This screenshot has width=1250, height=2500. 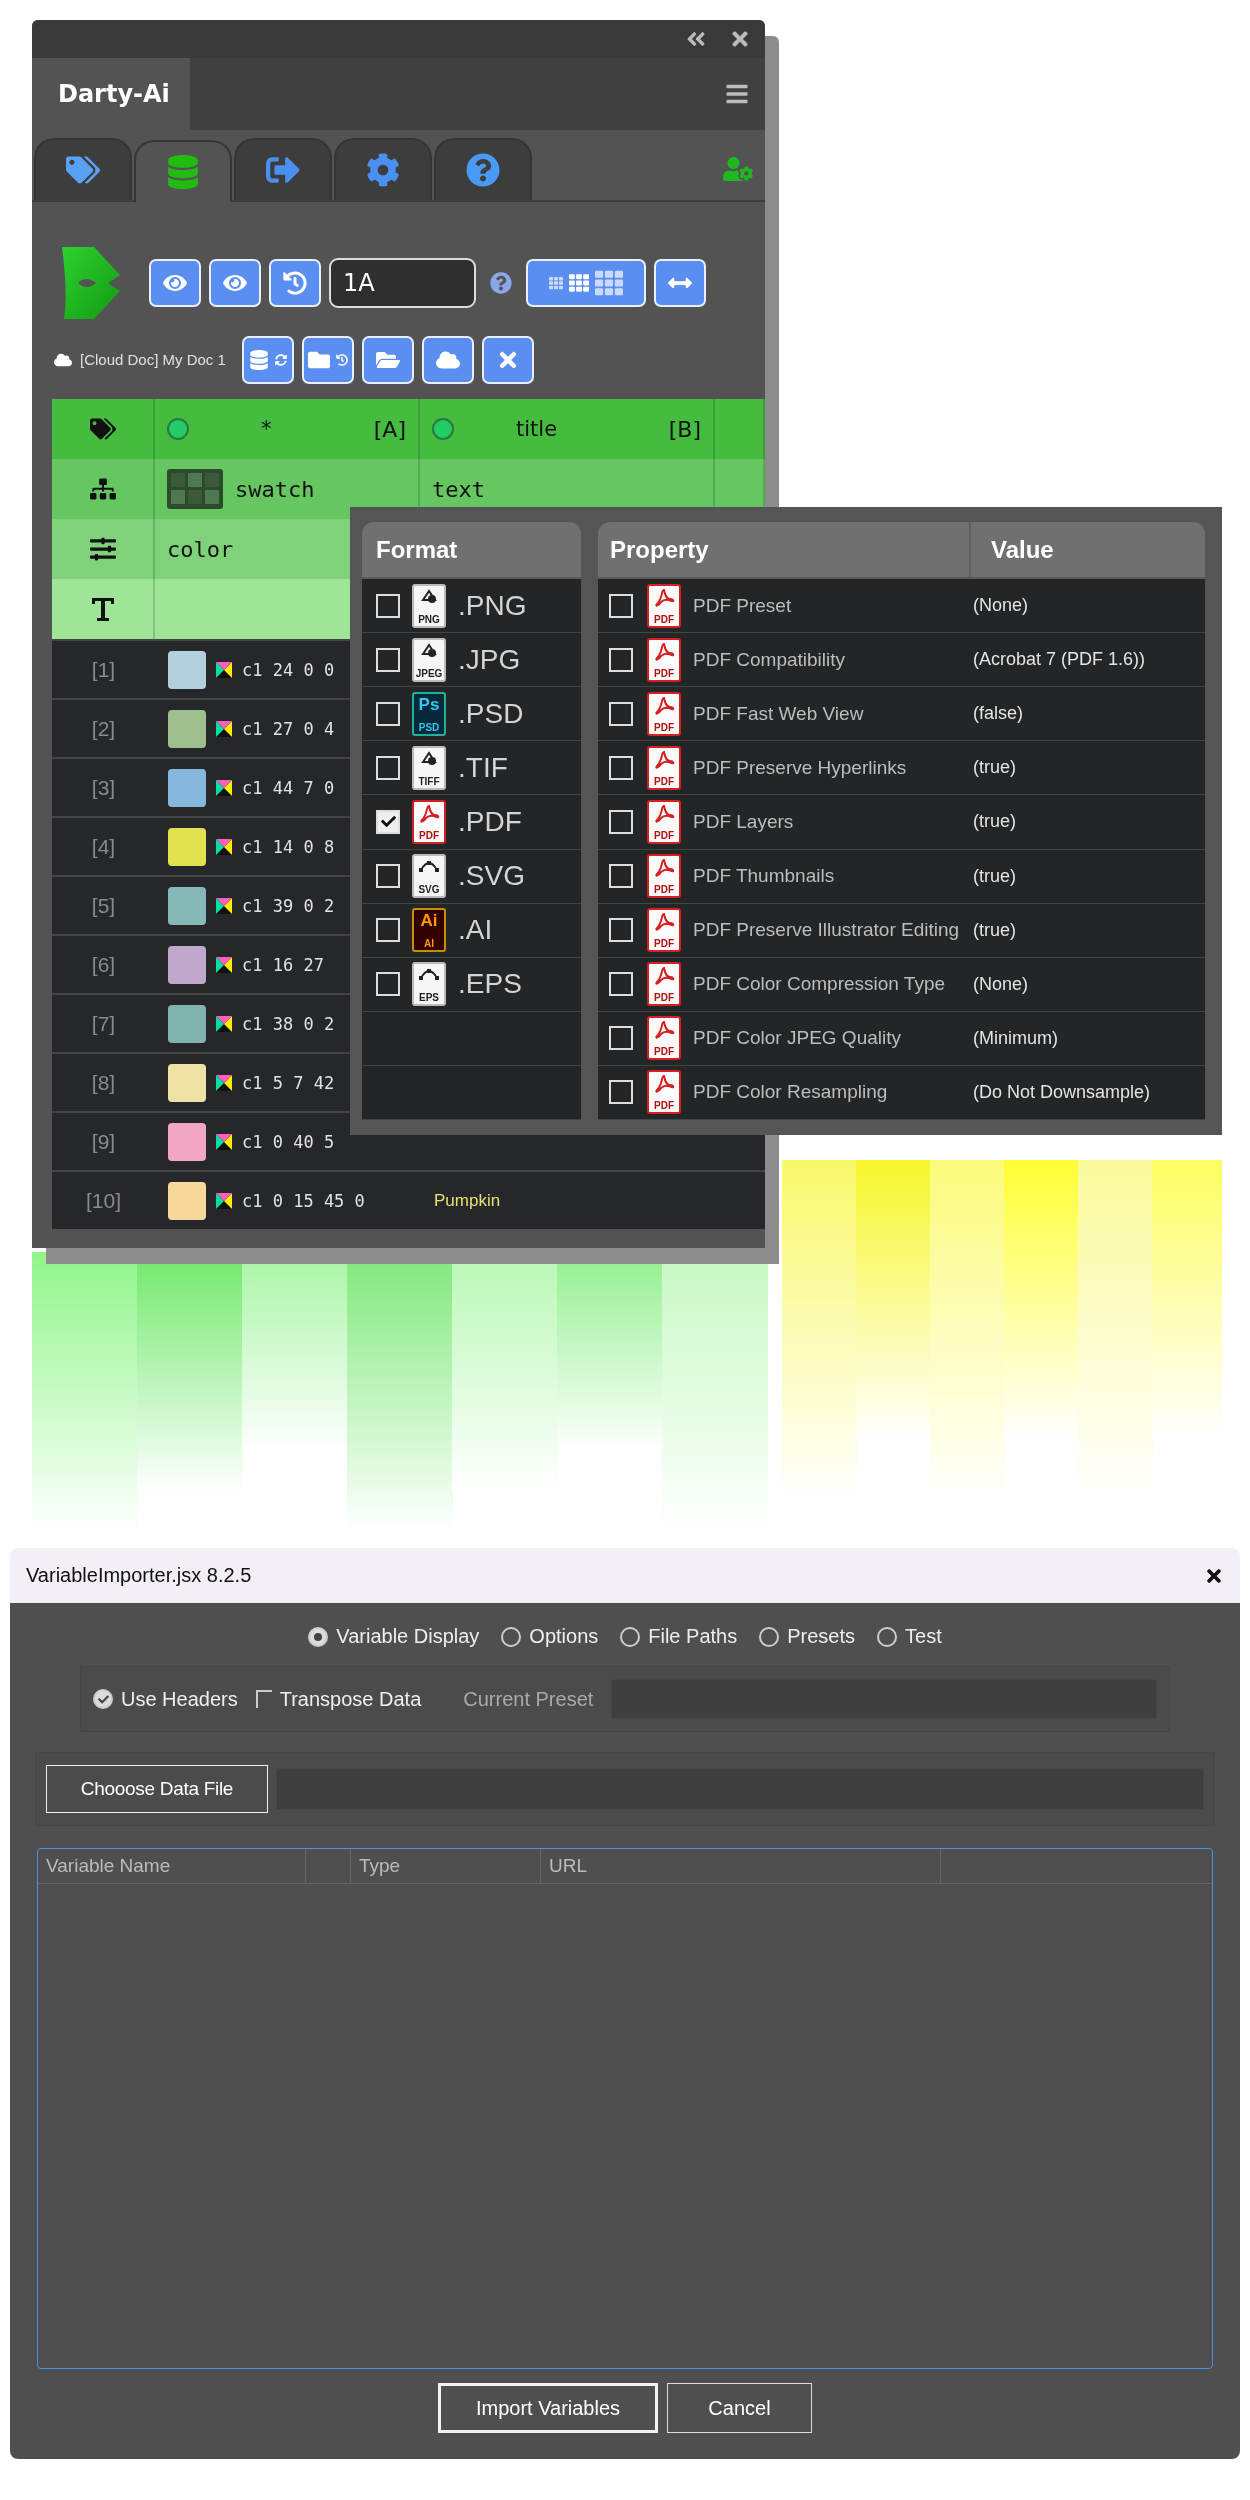 What do you see at coordinates (901, 822) in the screenshot?
I see `property-row: PDF PDF Layers (true)` at bounding box center [901, 822].